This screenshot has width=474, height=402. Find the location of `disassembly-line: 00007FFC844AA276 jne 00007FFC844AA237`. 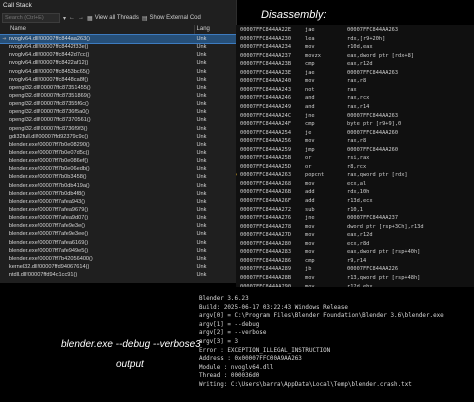

disassembly-line: 00007FFC844AA276 jne 00007FFC844AA237 is located at coordinates (355, 218).